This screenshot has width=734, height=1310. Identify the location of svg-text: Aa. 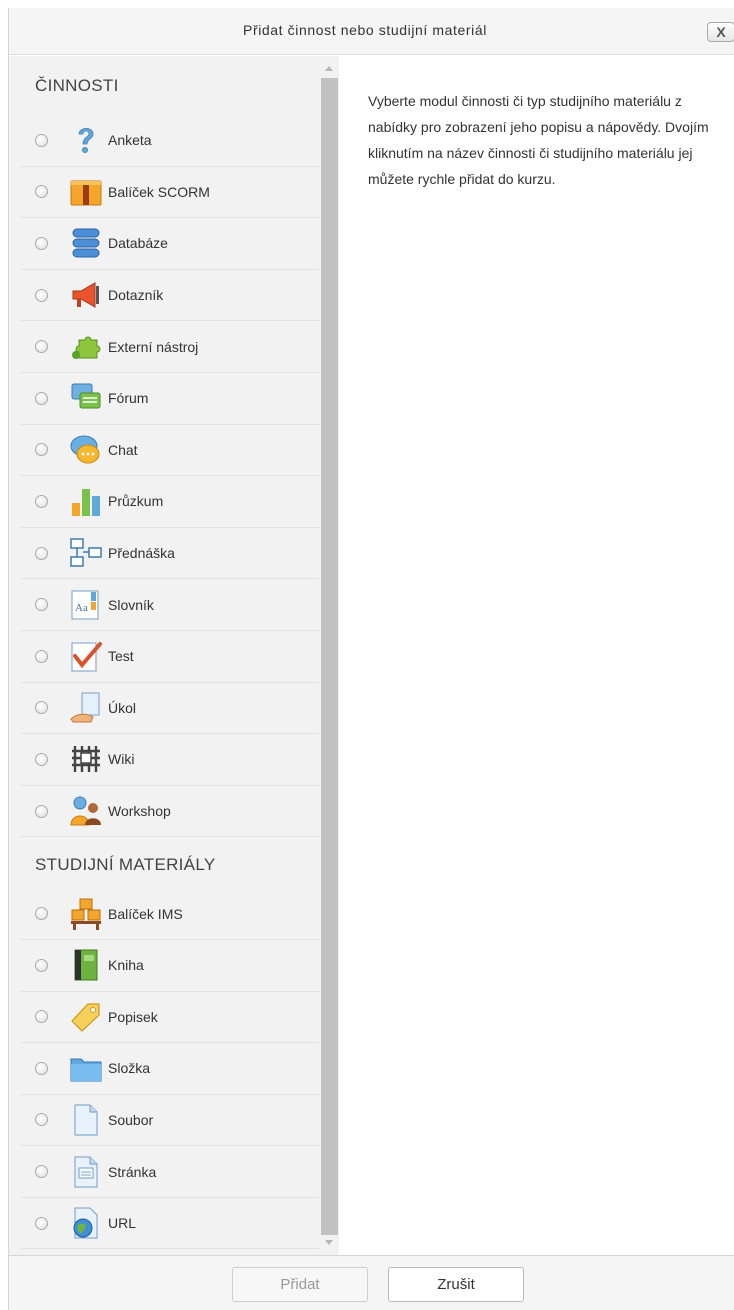
(81, 608).